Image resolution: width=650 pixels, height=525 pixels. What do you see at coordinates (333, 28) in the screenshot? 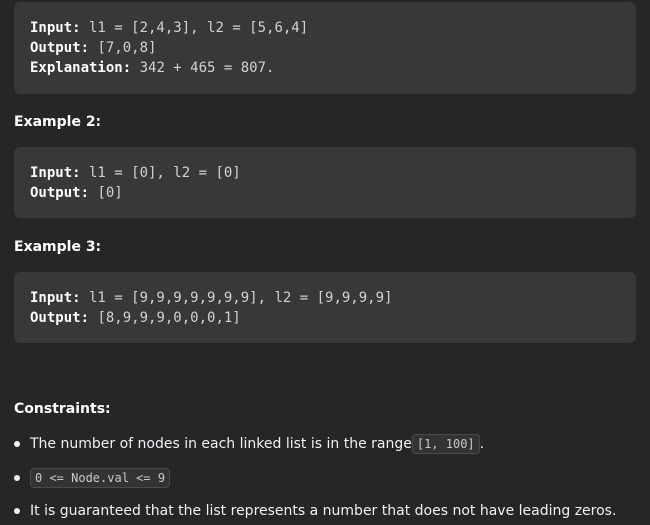
I see `example-1-input-line: Input: l1 = [2,4,3], l2 = [5,6,4]` at bounding box center [333, 28].